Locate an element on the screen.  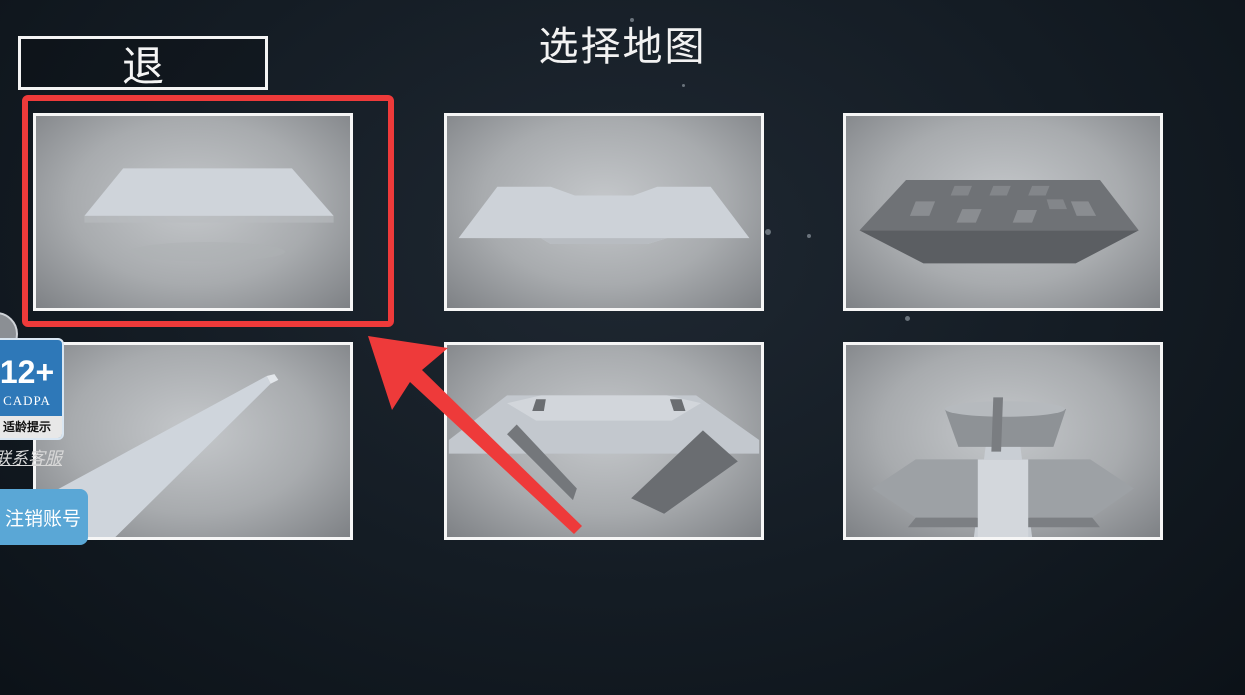
map-thumbnail-pitted-platform is located at coordinates (999, 222).